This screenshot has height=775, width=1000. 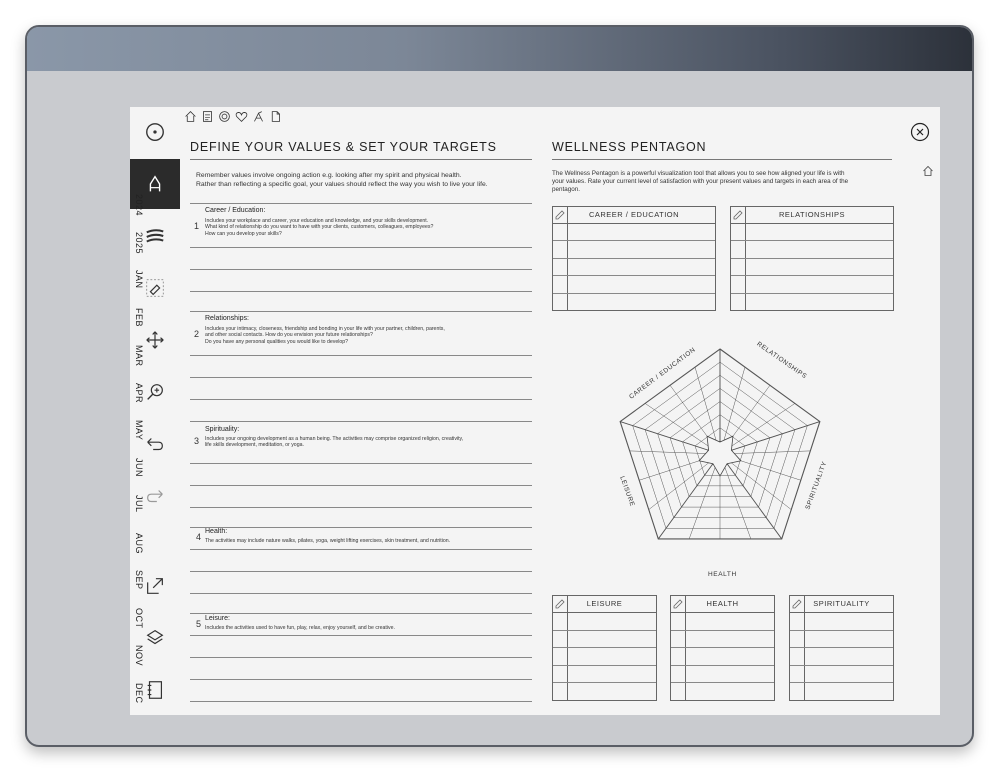 What do you see at coordinates (137, 205) in the screenshot?
I see `year-link-2024: 2024` at bounding box center [137, 205].